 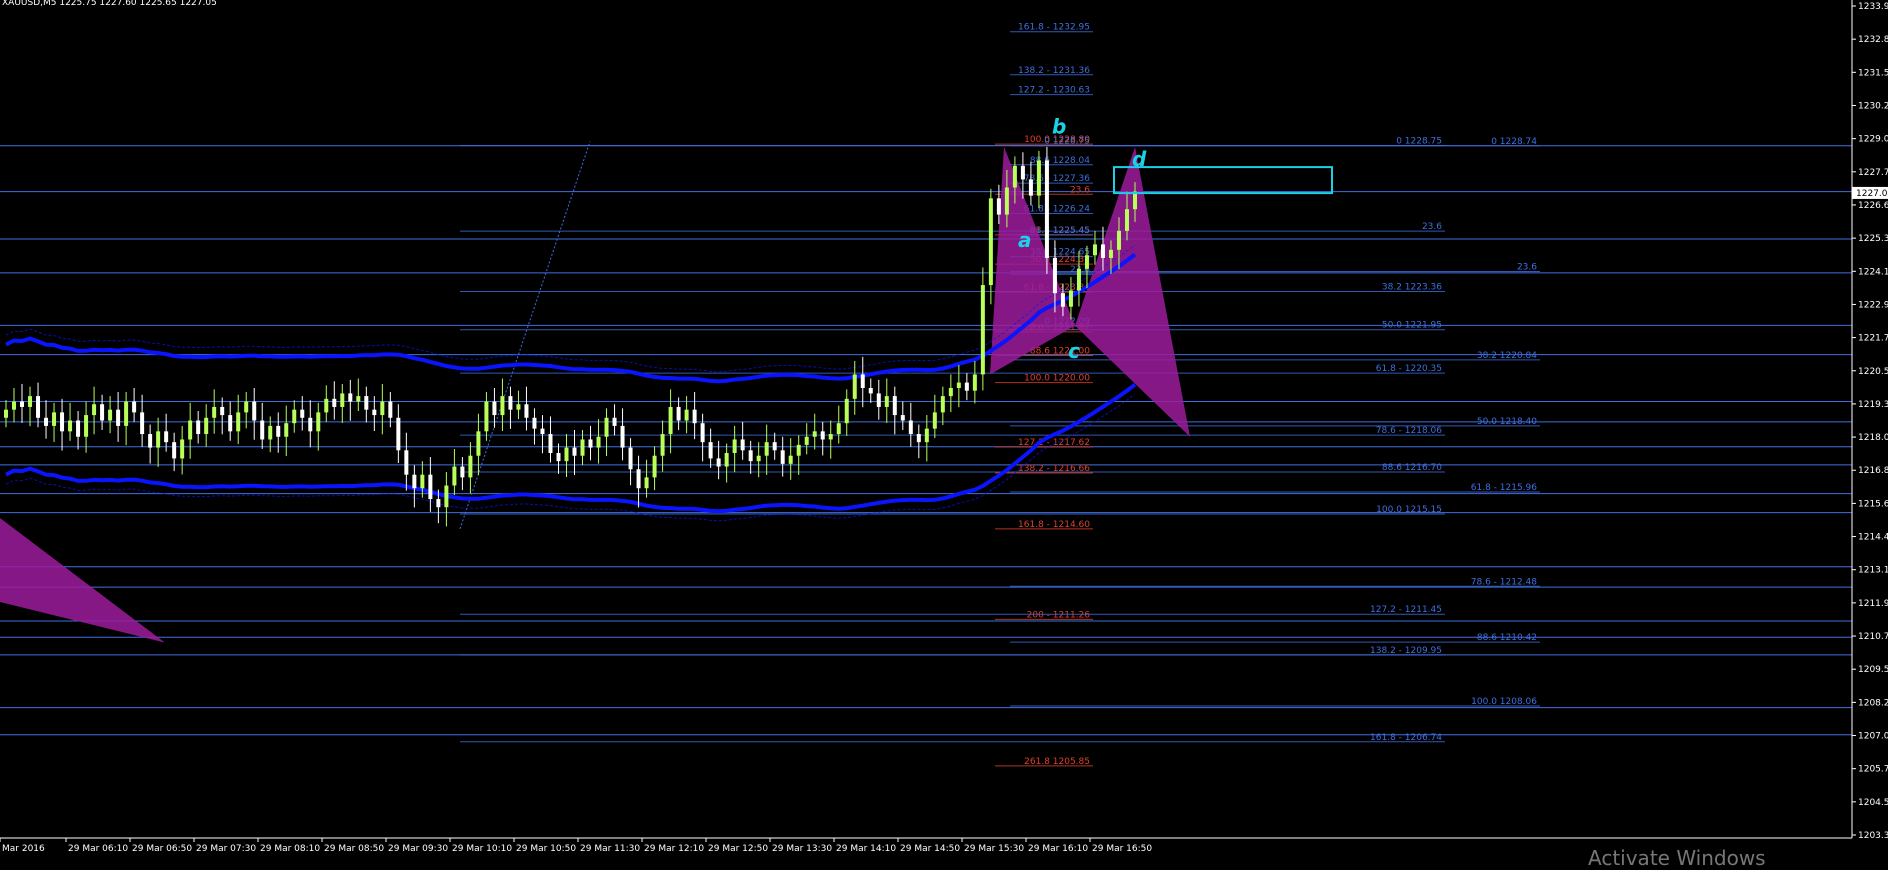 I want to click on x-tick-label: 29 Mar 06:10, so click(x=98, y=849).